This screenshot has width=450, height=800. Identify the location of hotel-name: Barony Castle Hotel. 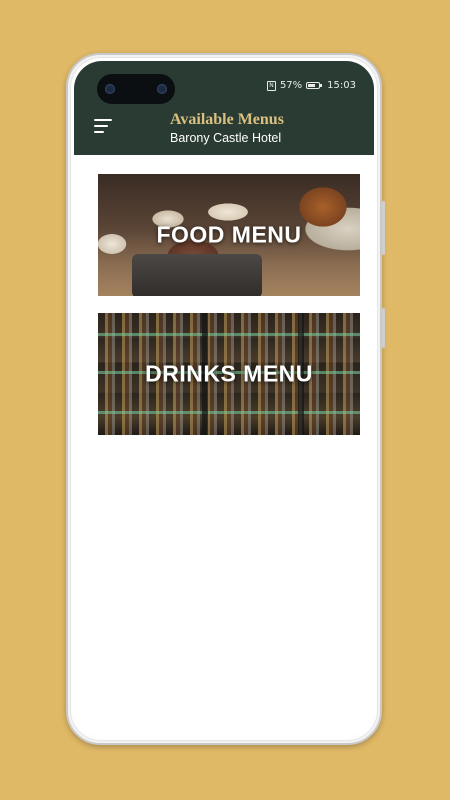
(226, 138).